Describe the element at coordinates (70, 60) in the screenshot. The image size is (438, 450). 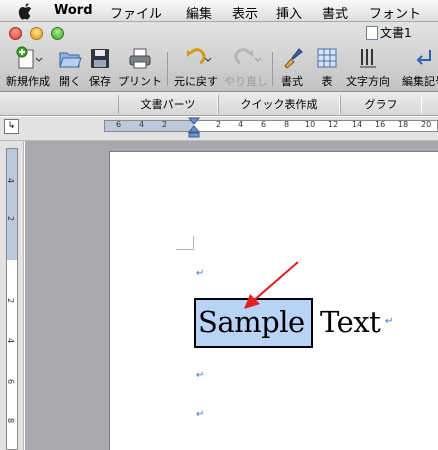
I see `open-folder-icon` at that location.